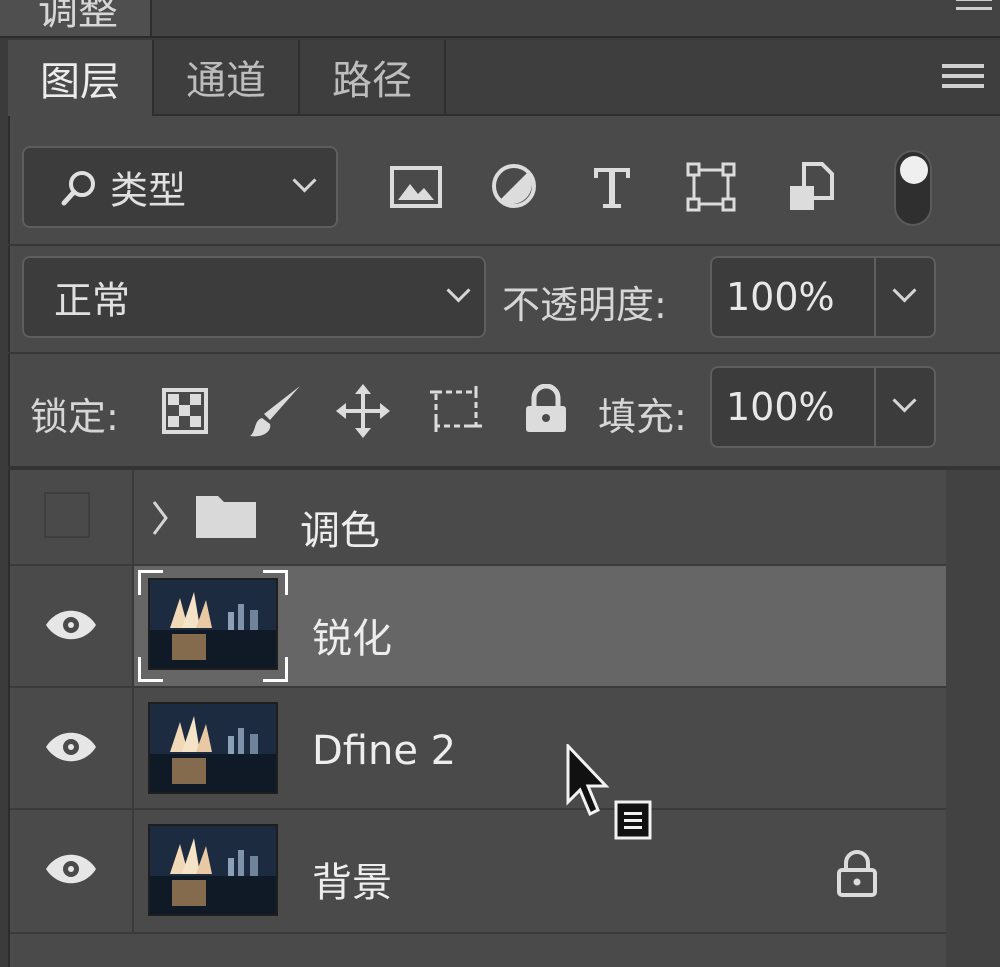  I want to click on tab-channels: 通道, so click(227, 77).